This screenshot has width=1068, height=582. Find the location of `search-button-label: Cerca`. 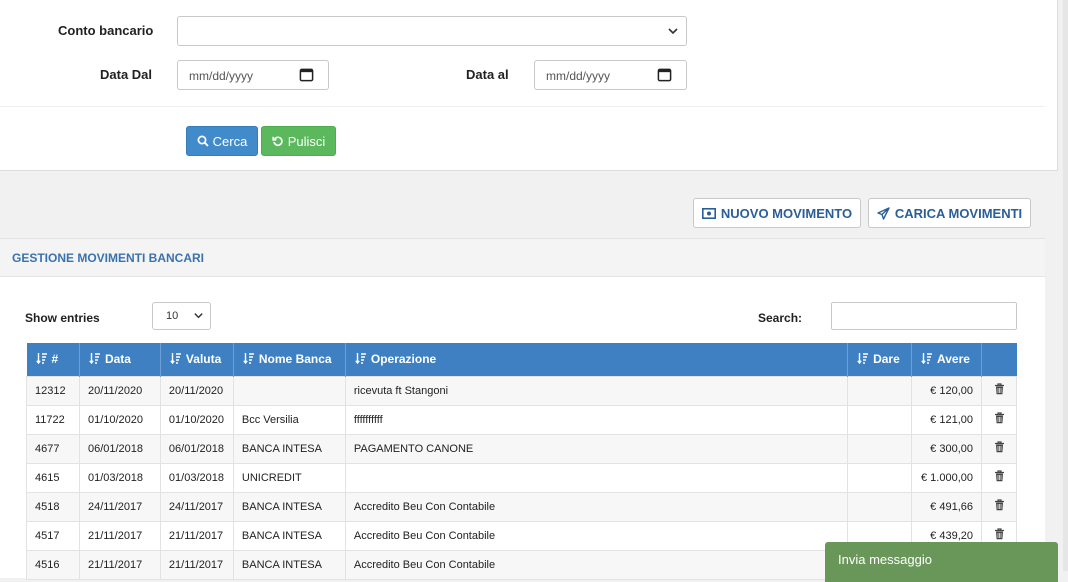

search-button-label: Cerca is located at coordinates (230, 141).